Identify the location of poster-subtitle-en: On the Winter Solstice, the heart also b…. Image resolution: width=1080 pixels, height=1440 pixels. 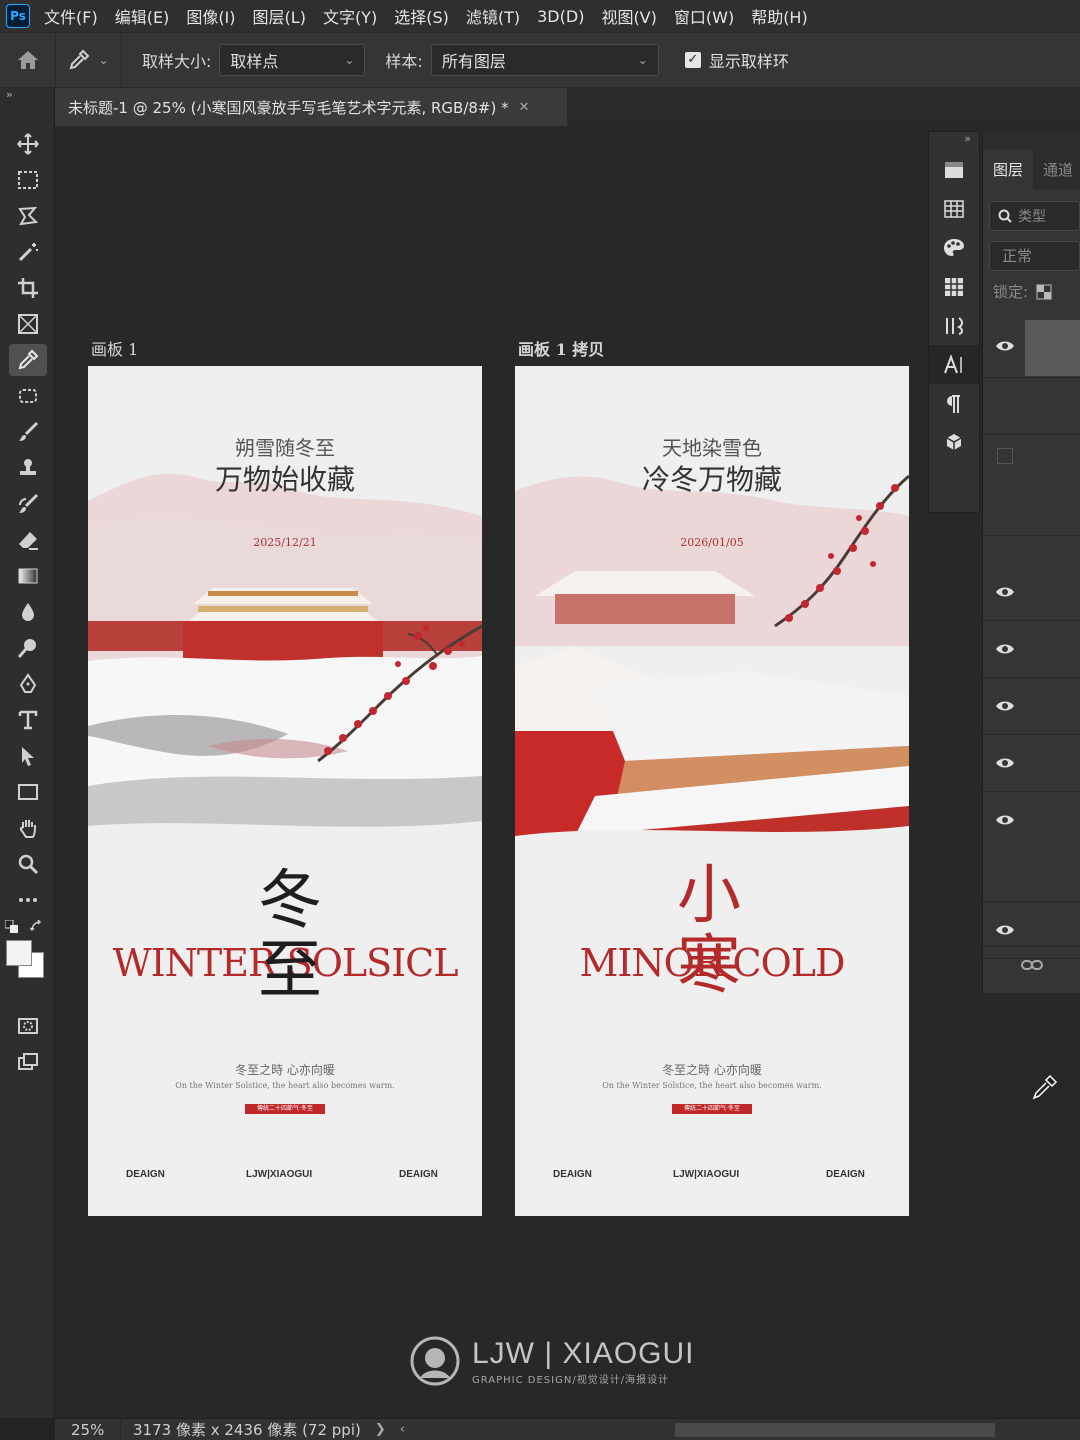
(285, 1085).